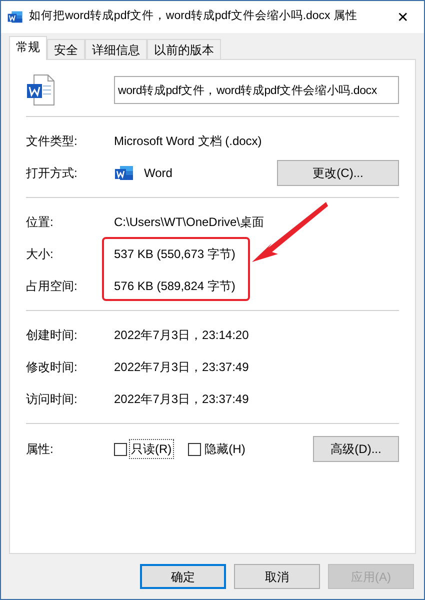 This screenshot has width=425, height=600. I want to click on field-label: 大小:, so click(40, 254).